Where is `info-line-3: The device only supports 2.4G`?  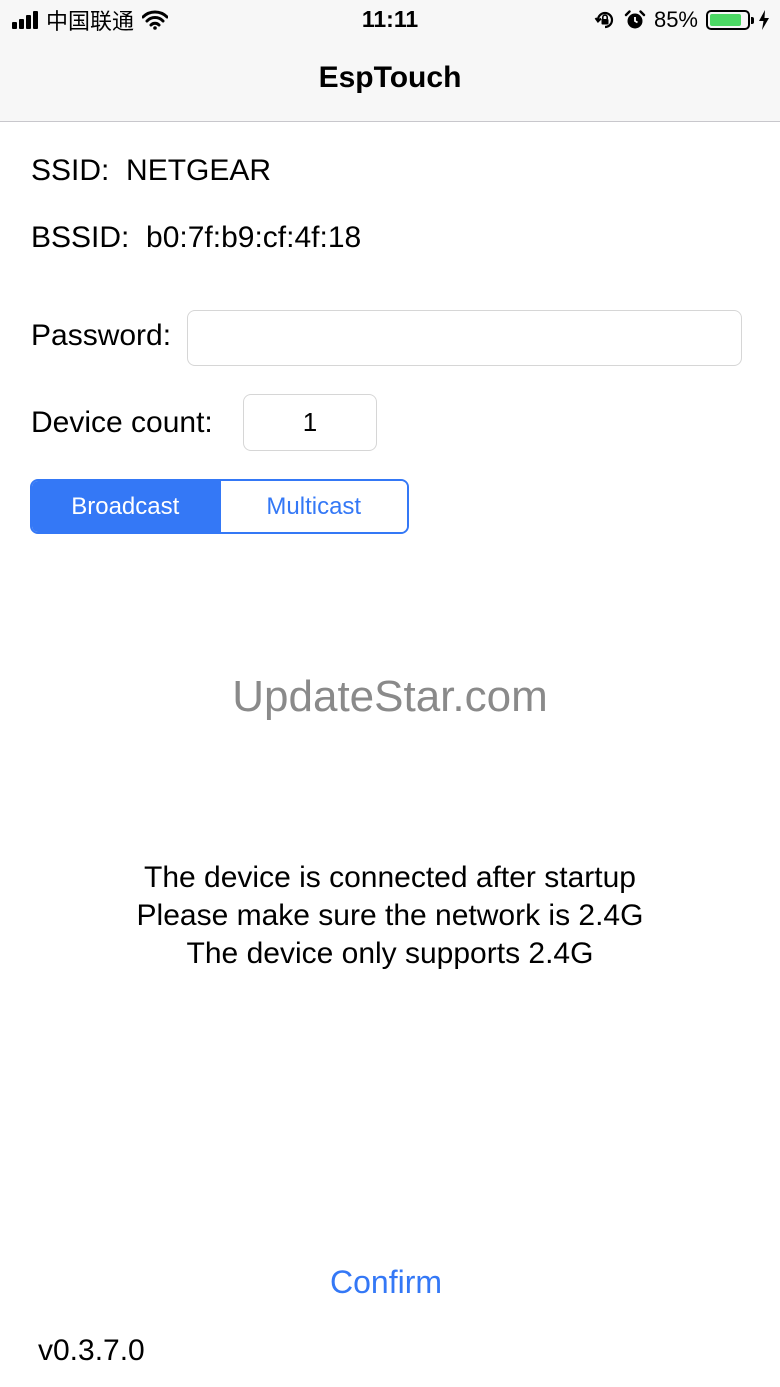 info-line-3: The device only supports 2.4G is located at coordinates (390, 953).